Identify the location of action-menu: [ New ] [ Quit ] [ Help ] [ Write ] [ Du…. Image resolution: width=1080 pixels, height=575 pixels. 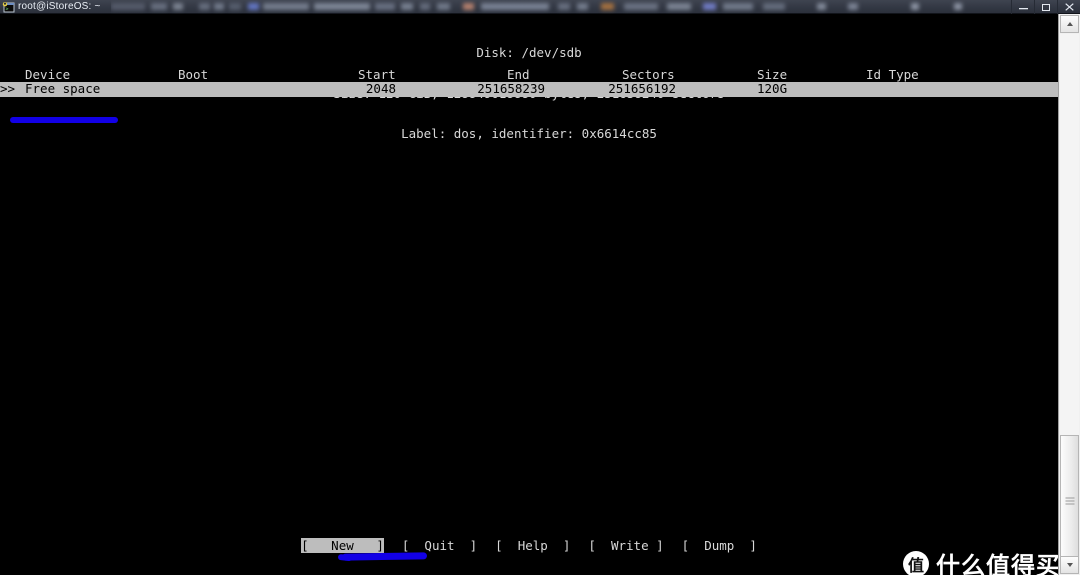
(529, 545).